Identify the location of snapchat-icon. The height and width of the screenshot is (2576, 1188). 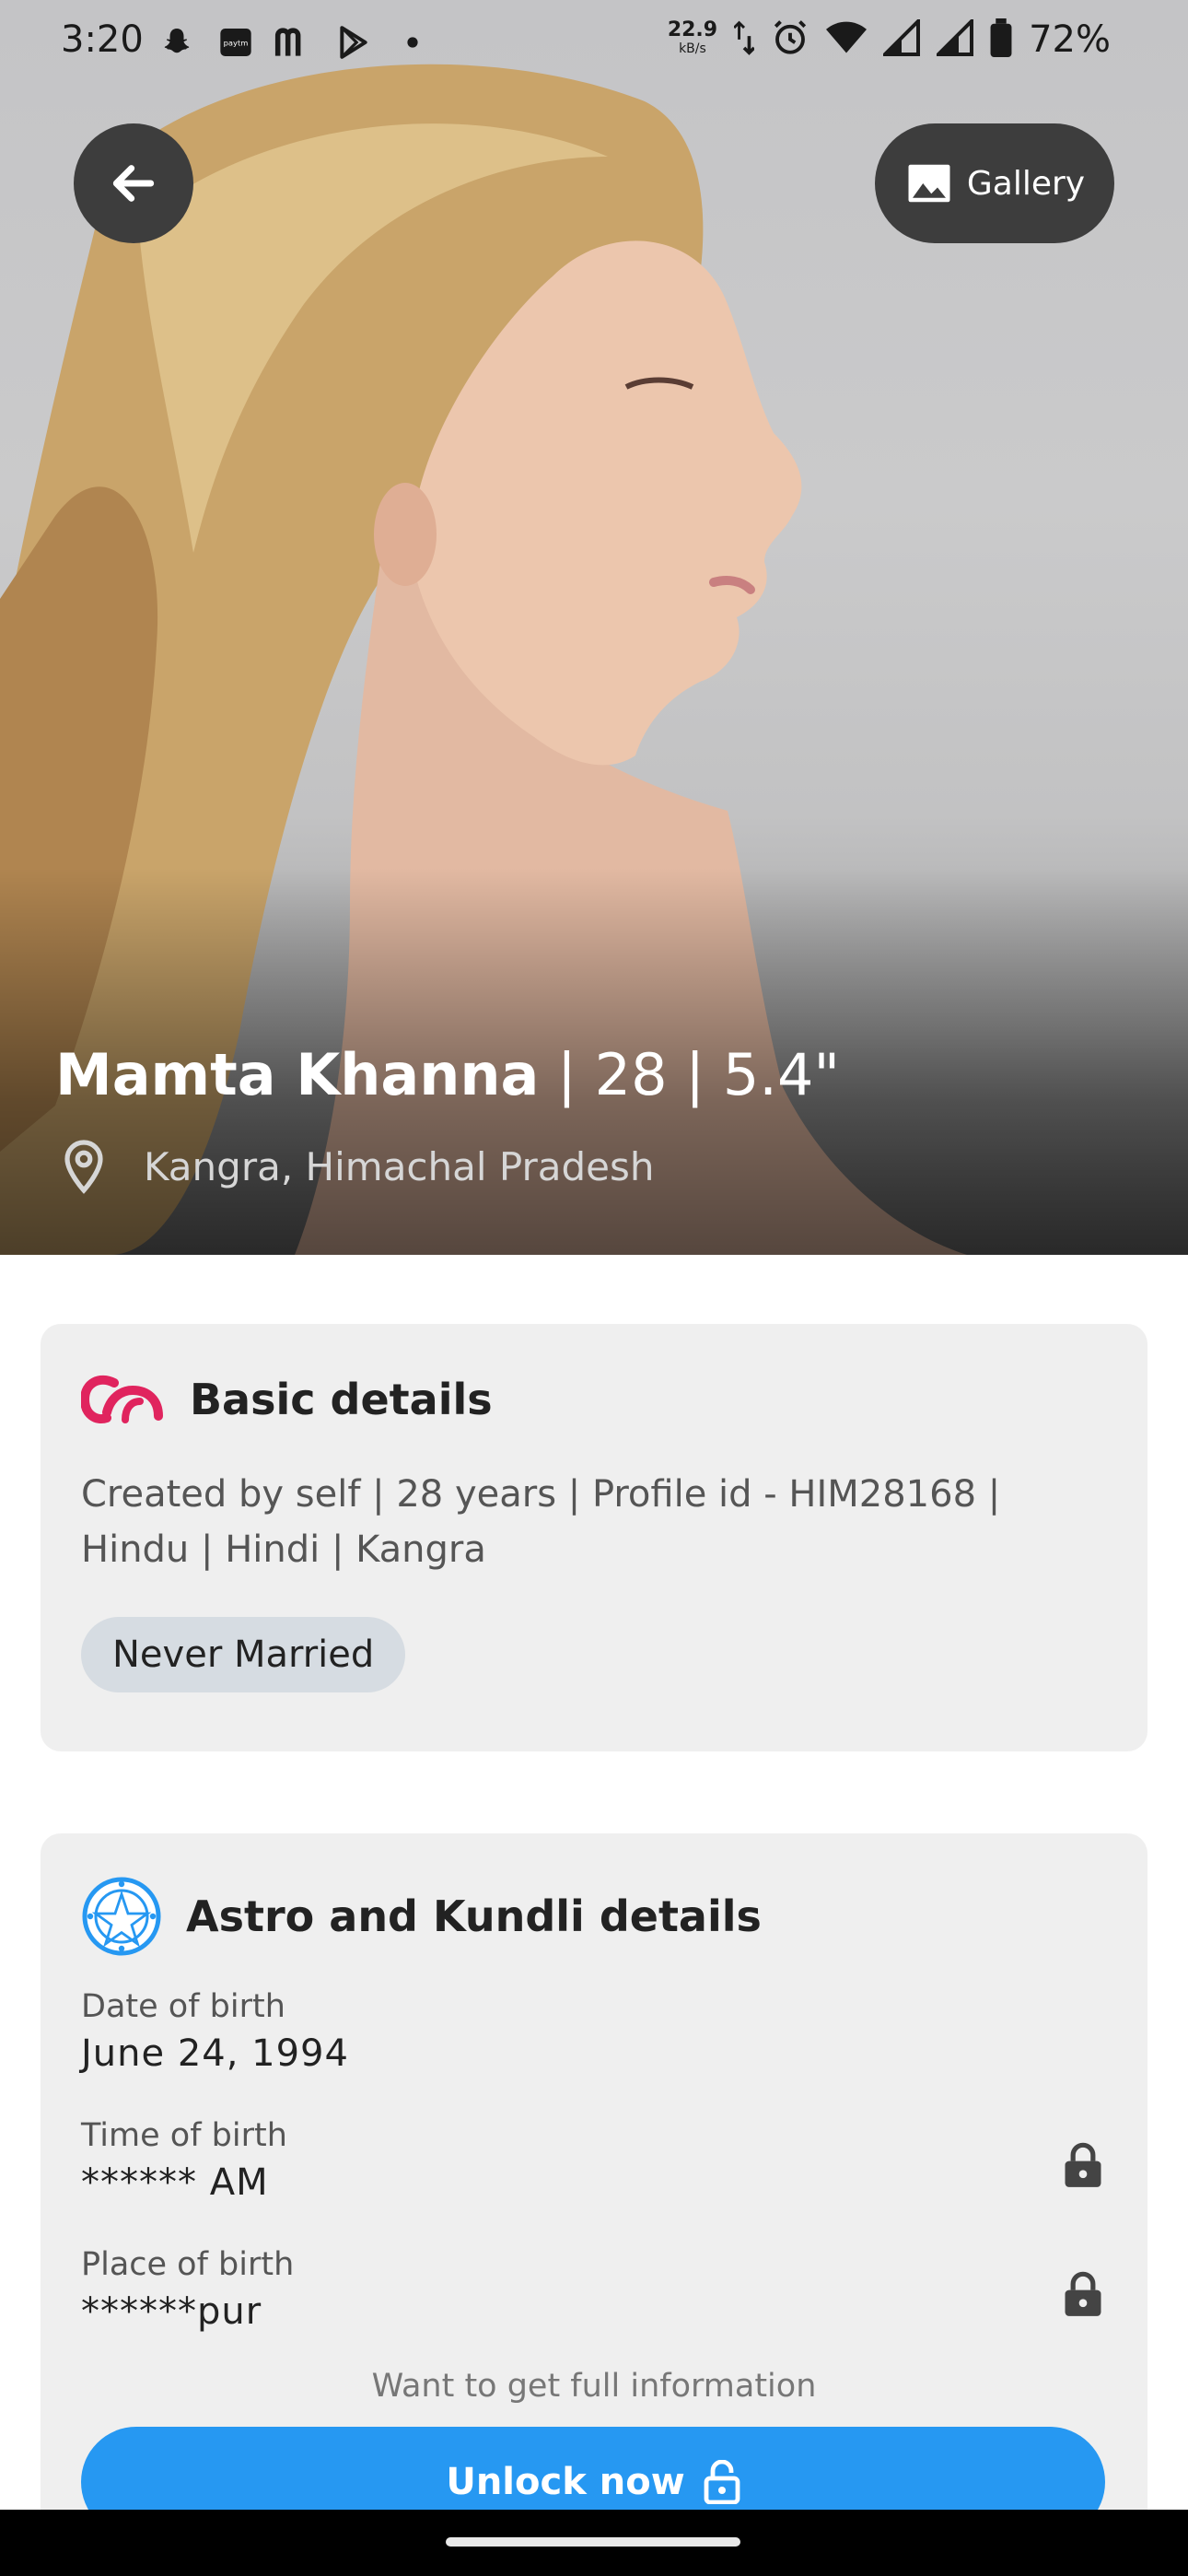
(177, 42).